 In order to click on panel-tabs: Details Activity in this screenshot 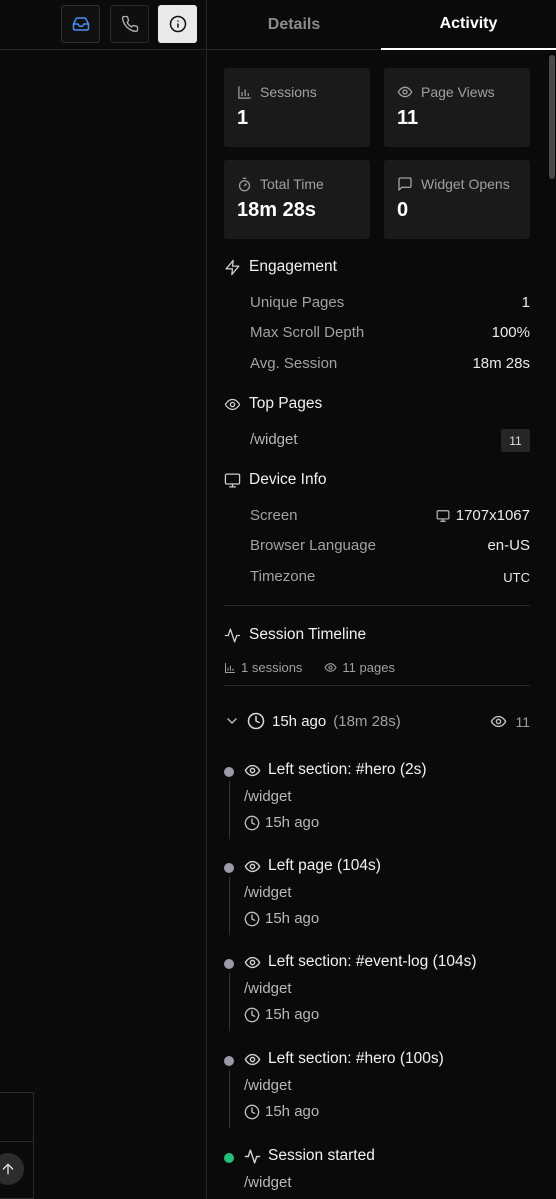, I will do `click(381, 25)`.